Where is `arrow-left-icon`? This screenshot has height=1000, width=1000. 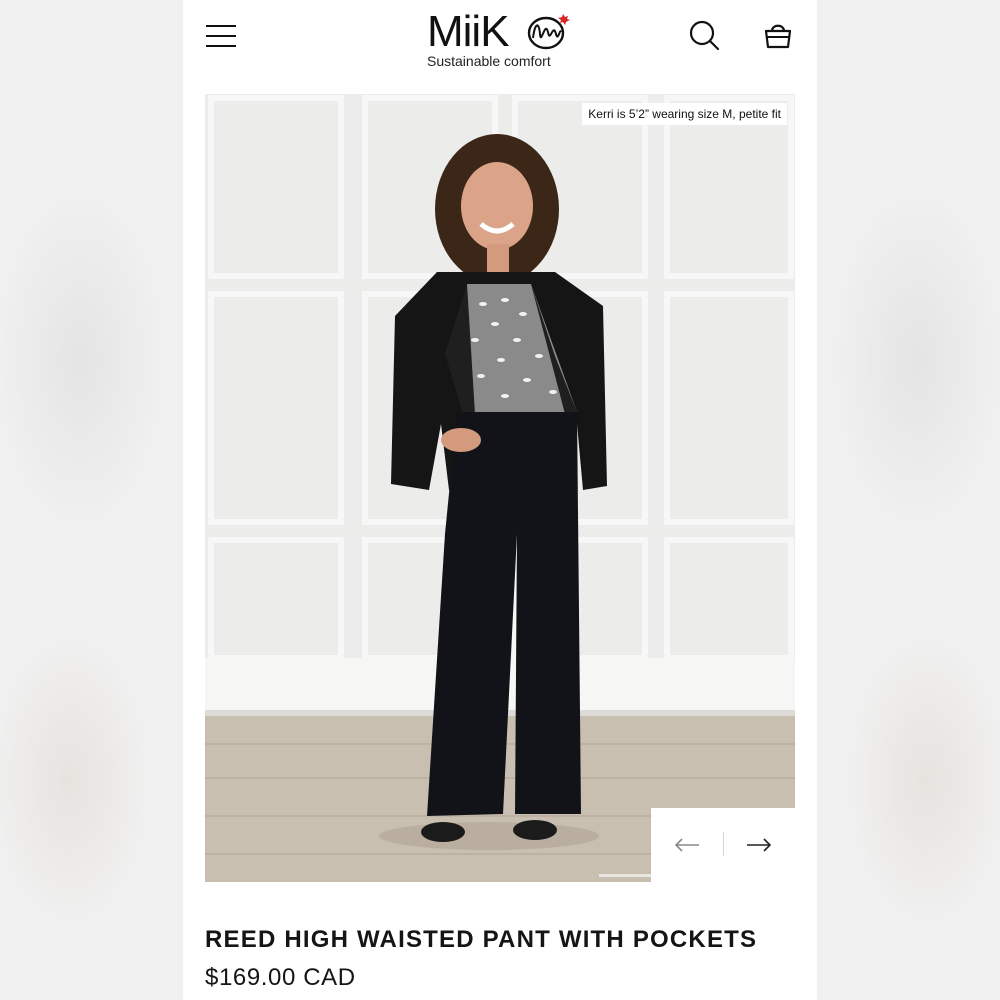 arrow-left-icon is located at coordinates (686, 845).